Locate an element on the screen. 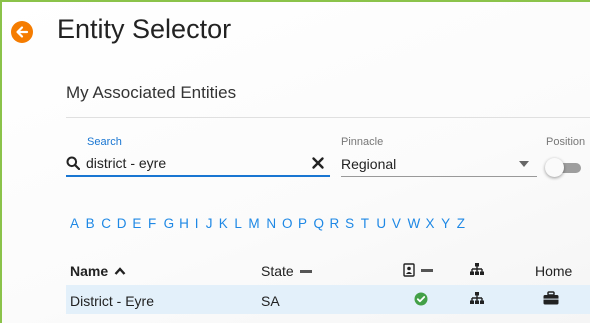 The height and width of the screenshot is (323, 590). pinnacle-label: Pinnacle is located at coordinates (362, 142).